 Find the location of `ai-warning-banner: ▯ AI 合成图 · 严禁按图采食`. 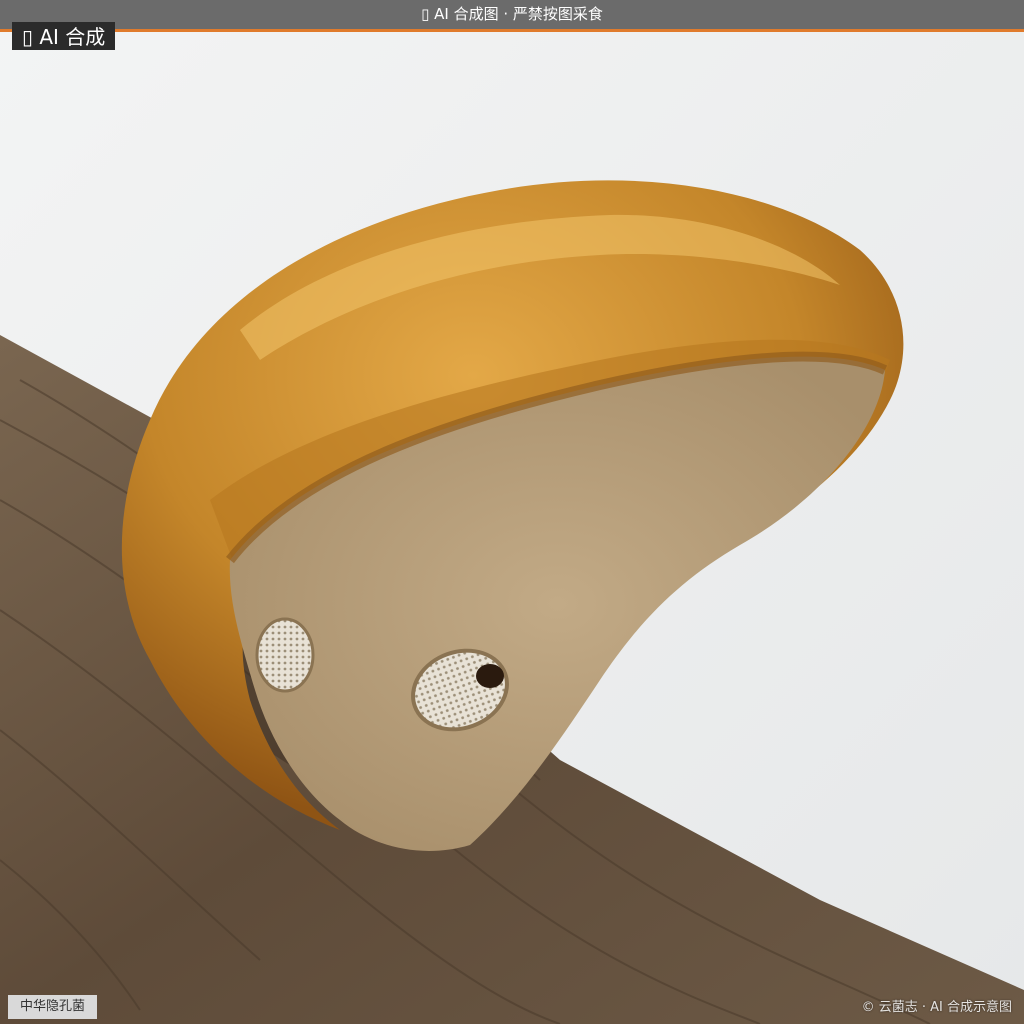

ai-warning-banner: ▯ AI 合成图 · 严禁按图采食 is located at coordinates (512, 16).